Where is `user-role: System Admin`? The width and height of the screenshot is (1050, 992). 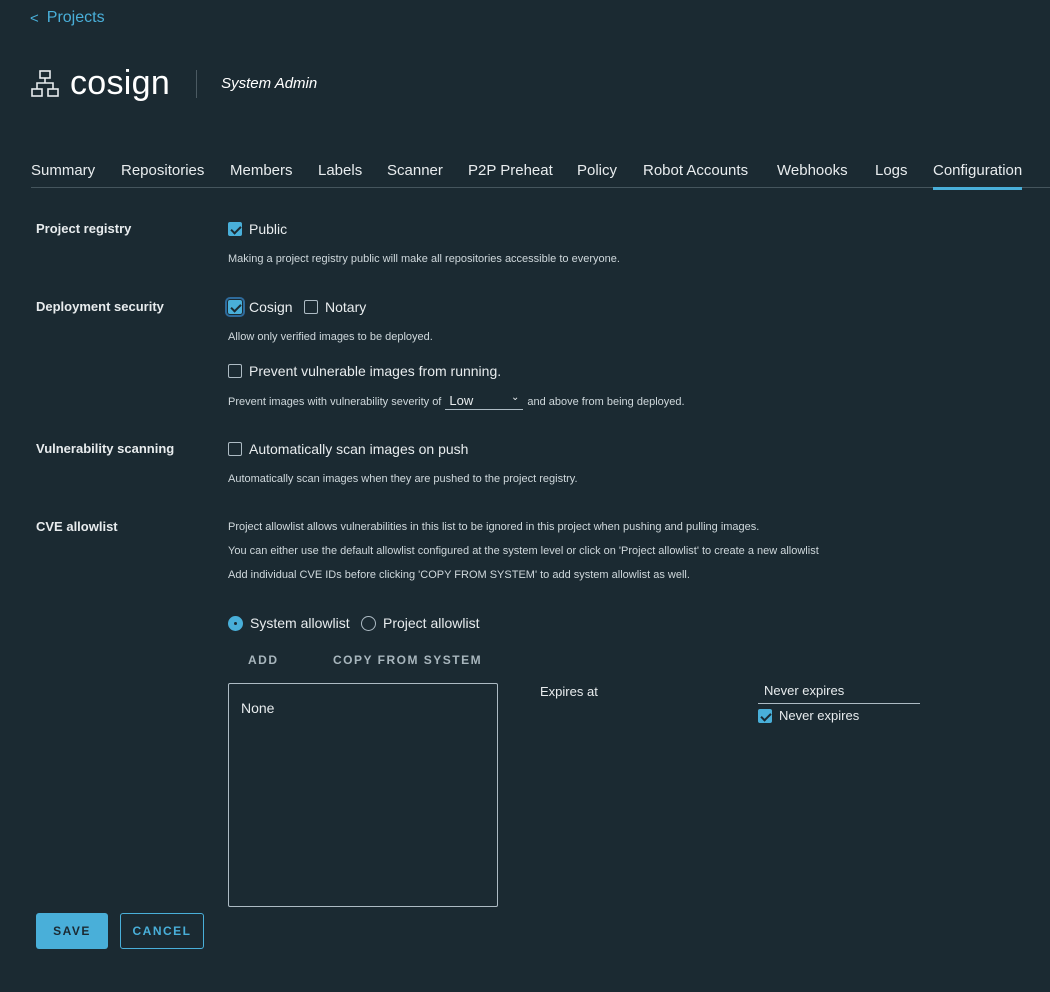
user-role: System Admin is located at coordinates (269, 83).